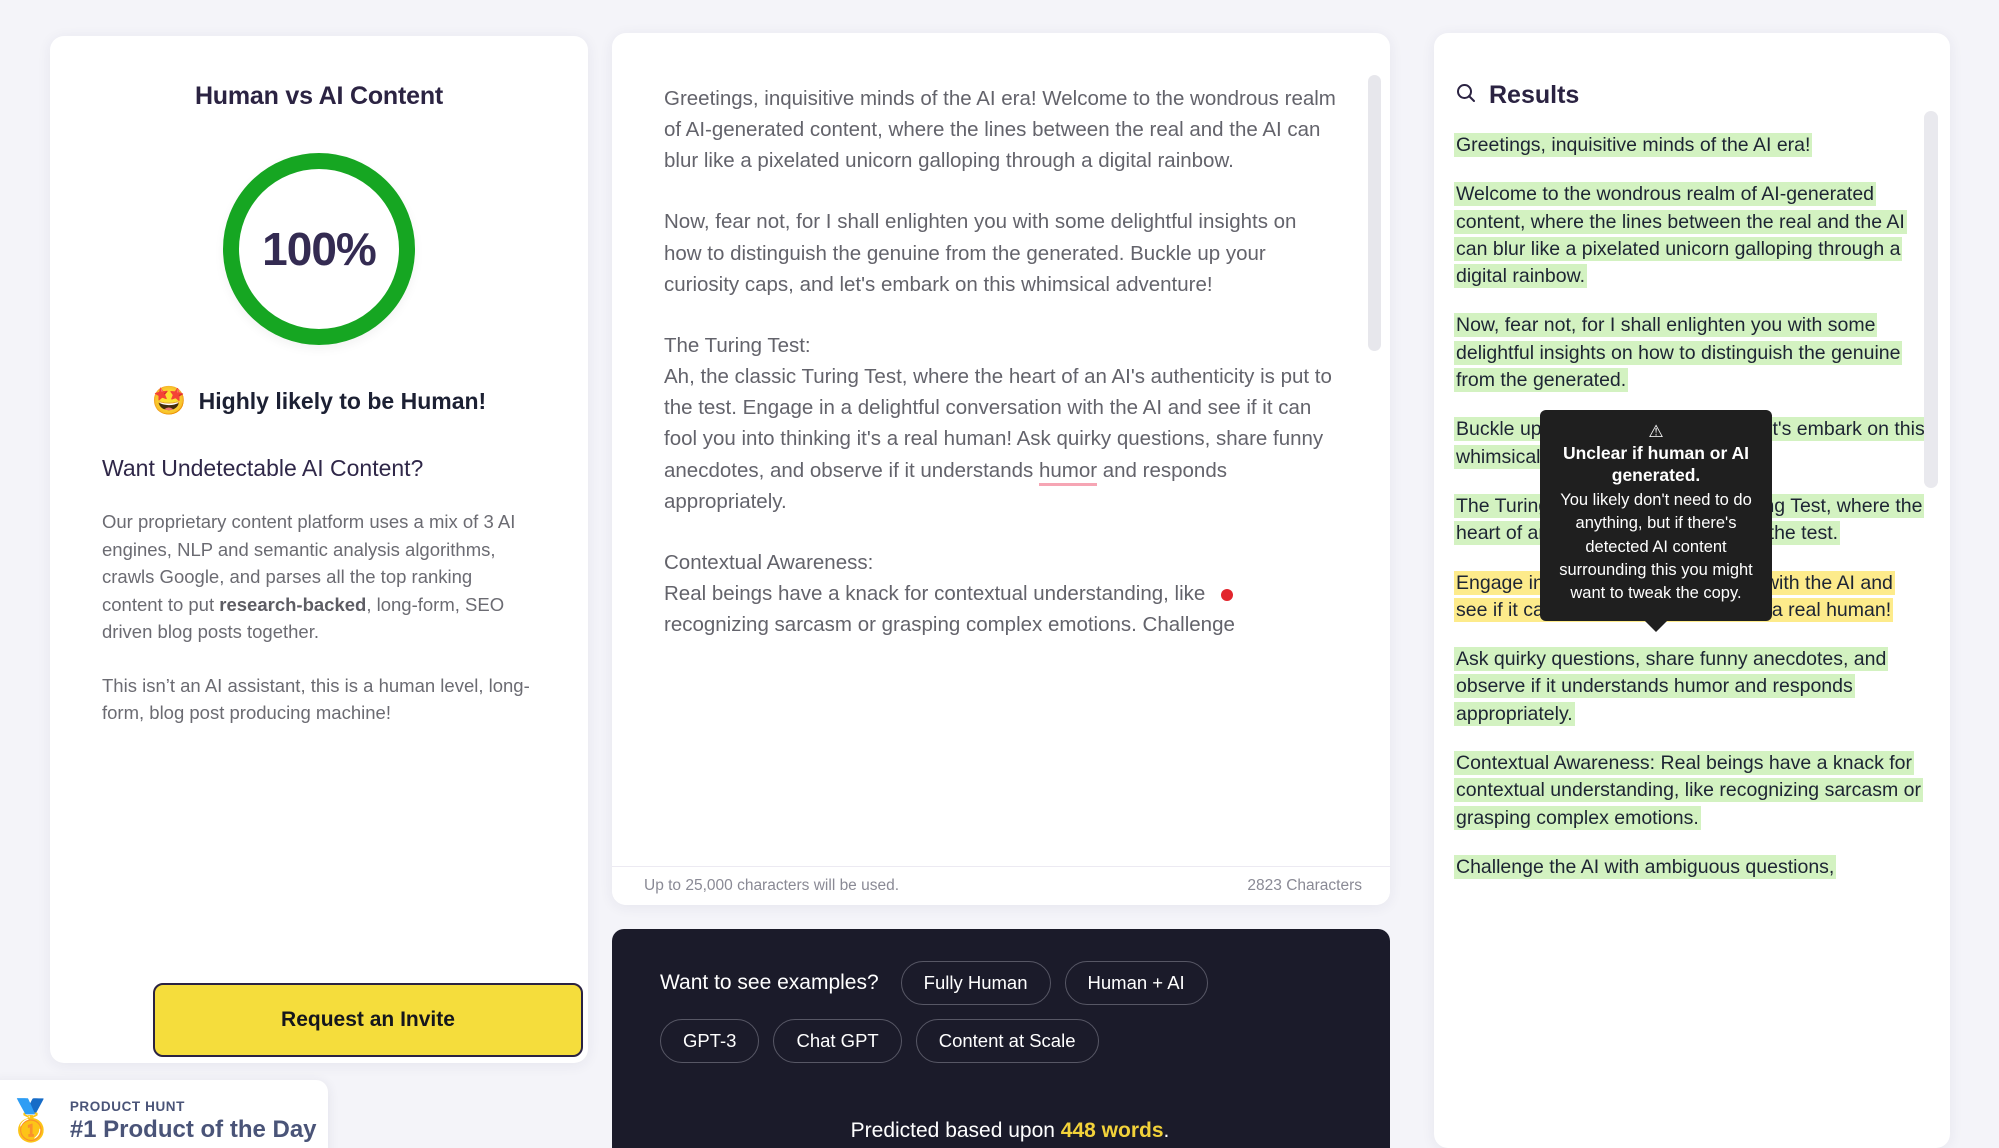 The image size is (1999, 1148). I want to click on predicted-word-count: 448 words, so click(1112, 1130).